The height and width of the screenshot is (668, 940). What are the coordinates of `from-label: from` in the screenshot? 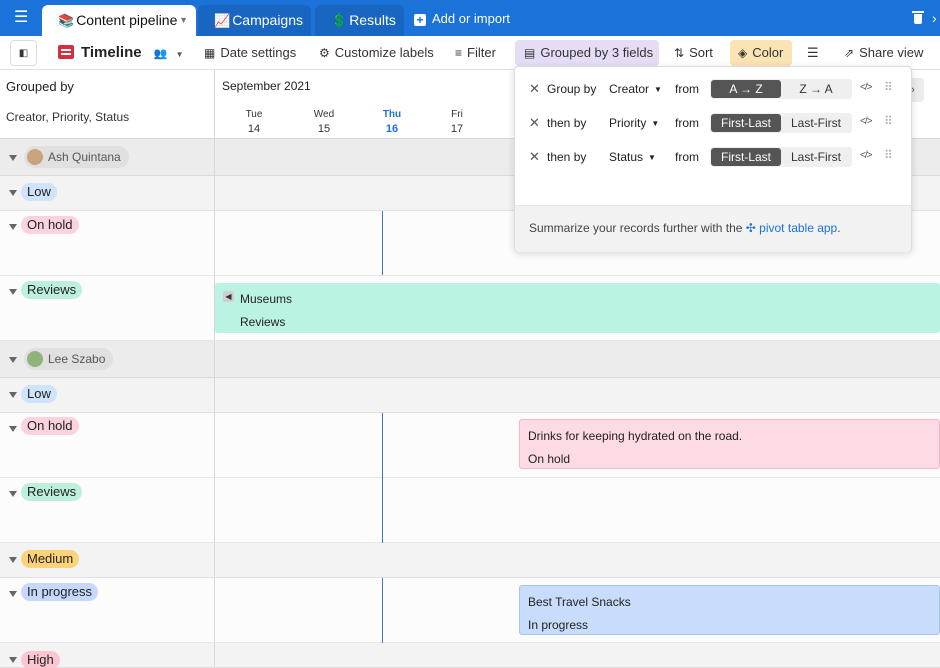 It's located at (687, 123).